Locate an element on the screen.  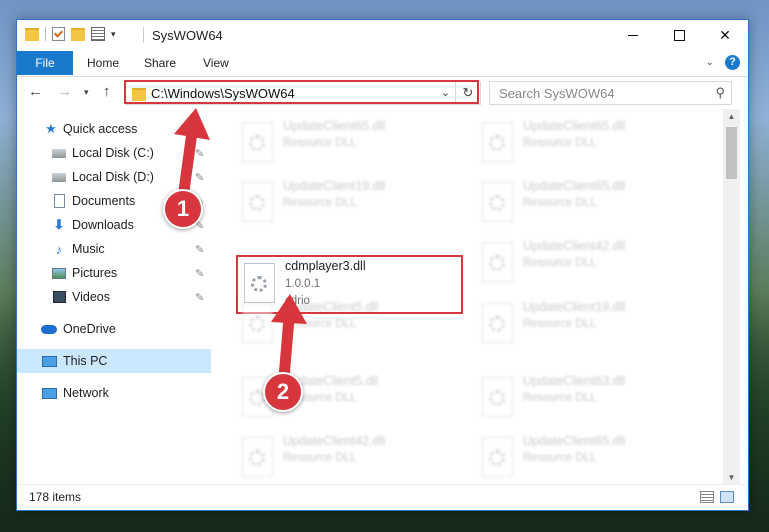
sidebar-item-network: Network is located at coordinates (114, 393).